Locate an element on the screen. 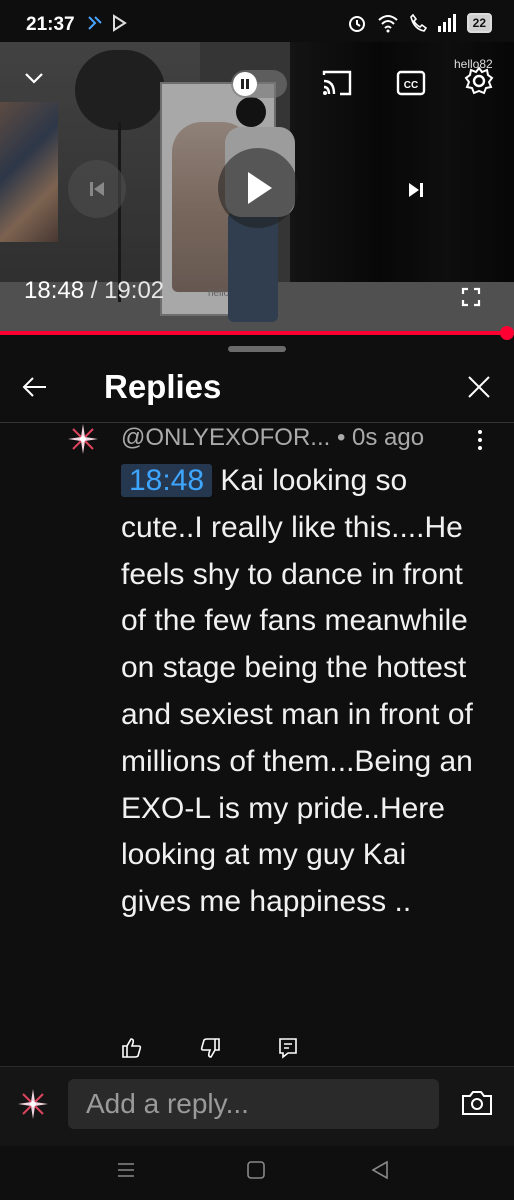  back-button is located at coordinates (35, 387).